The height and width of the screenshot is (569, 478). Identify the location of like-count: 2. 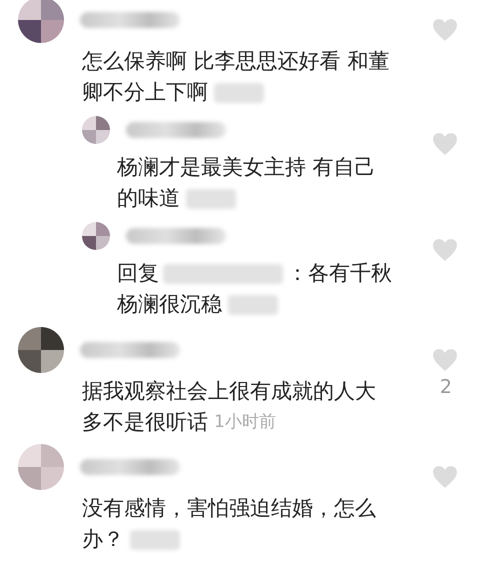
(446, 387).